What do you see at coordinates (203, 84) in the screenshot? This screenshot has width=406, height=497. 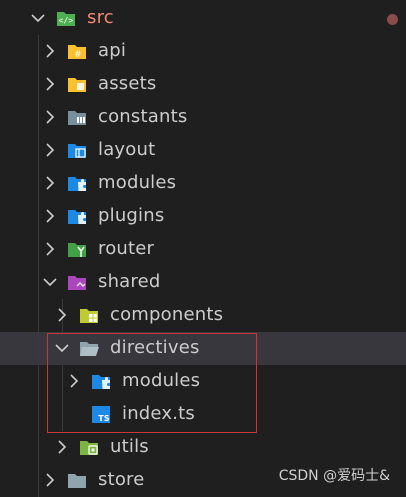 I see `tree-item-assets: assets` at bounding box center [203, 84].